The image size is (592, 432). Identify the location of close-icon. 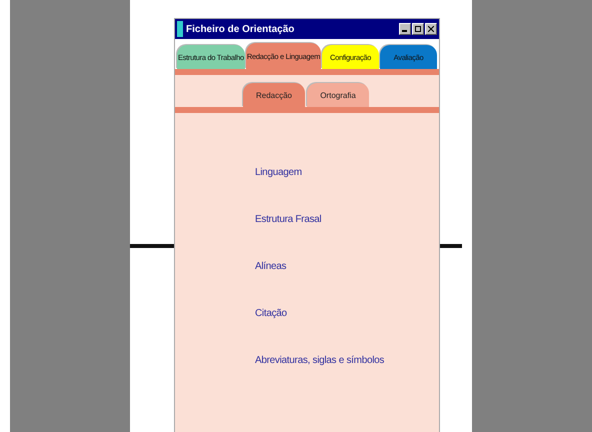
(431, 29).